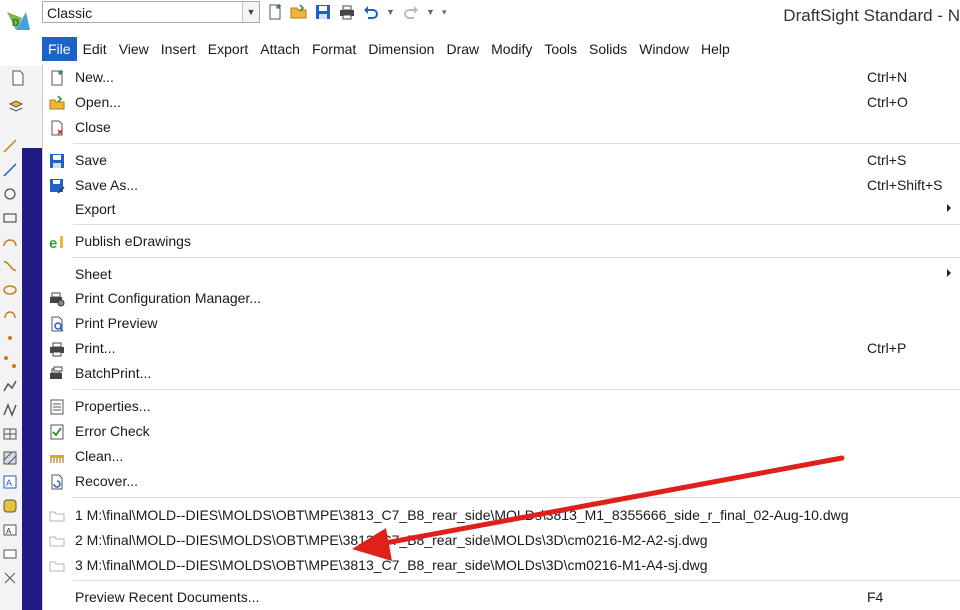 Image resolution: width=960 pixels, height=610 pixels. What do you see at coordinates (10, 458) in the screenshot?
I see `hatch-fill-icon` at bounding box center [10, 458].